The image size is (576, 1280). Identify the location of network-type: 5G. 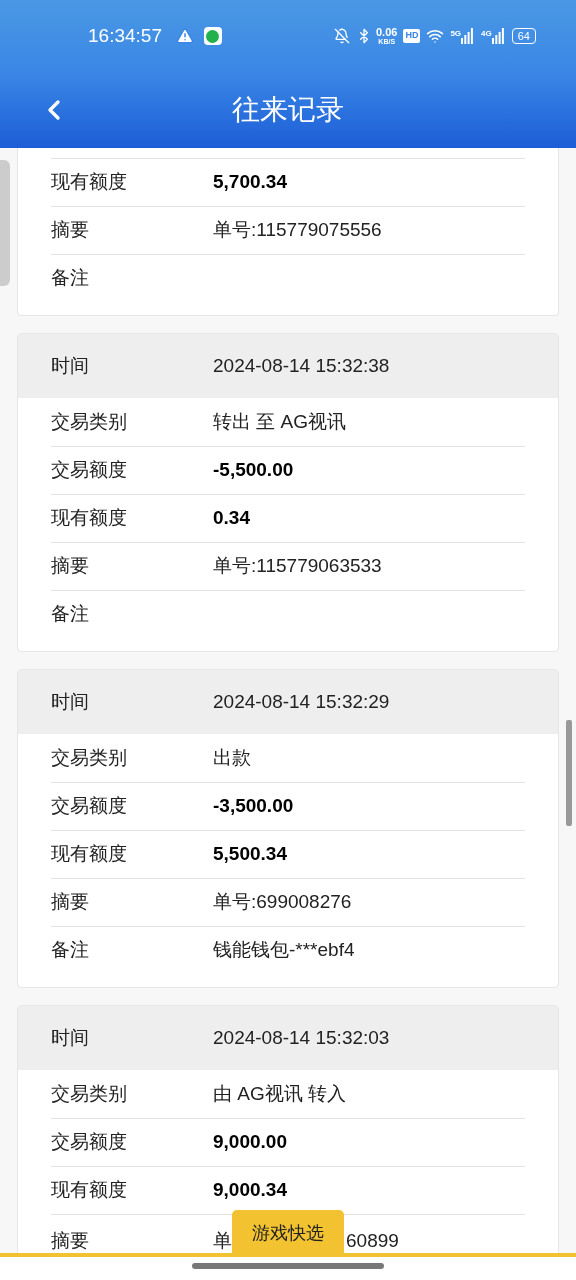
(456, 34).